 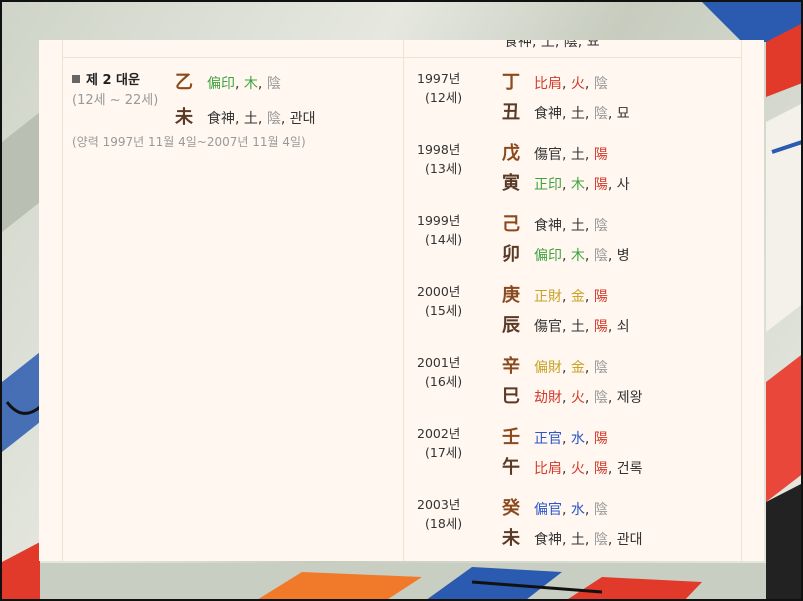 I want to click on year-branch-row: 未食神, 土, 陰, 관대, so click(x=572, y=538).